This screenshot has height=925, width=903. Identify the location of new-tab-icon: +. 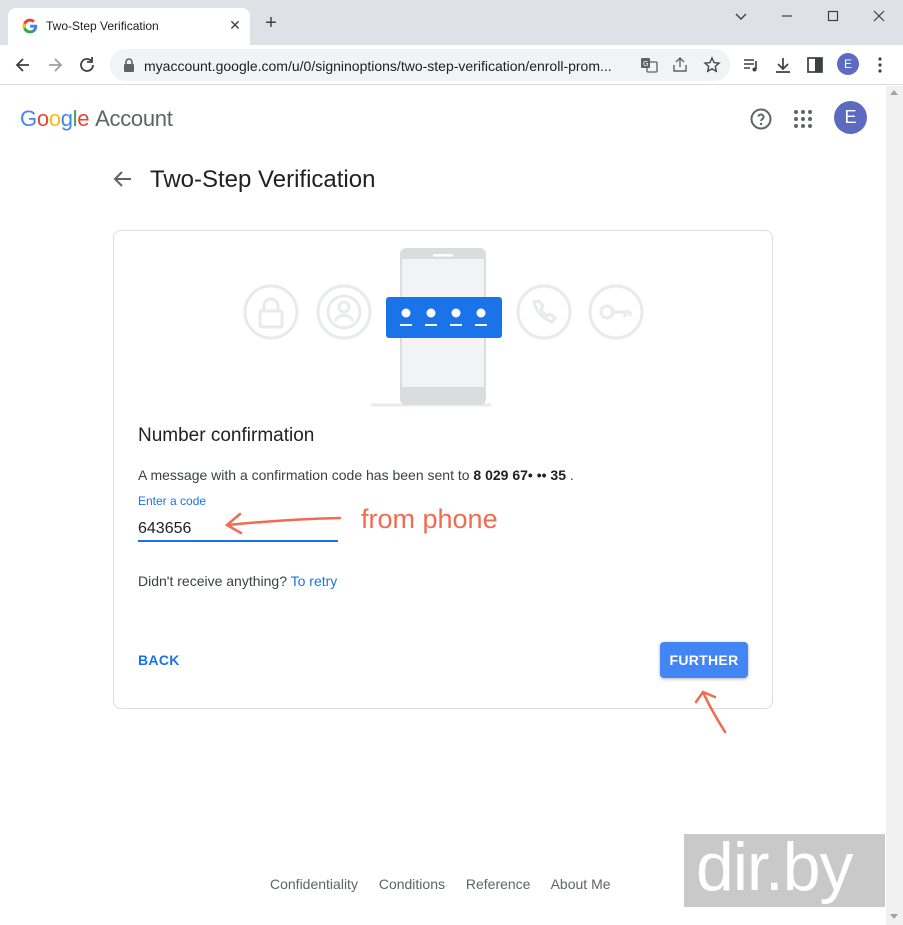
(271, 23).